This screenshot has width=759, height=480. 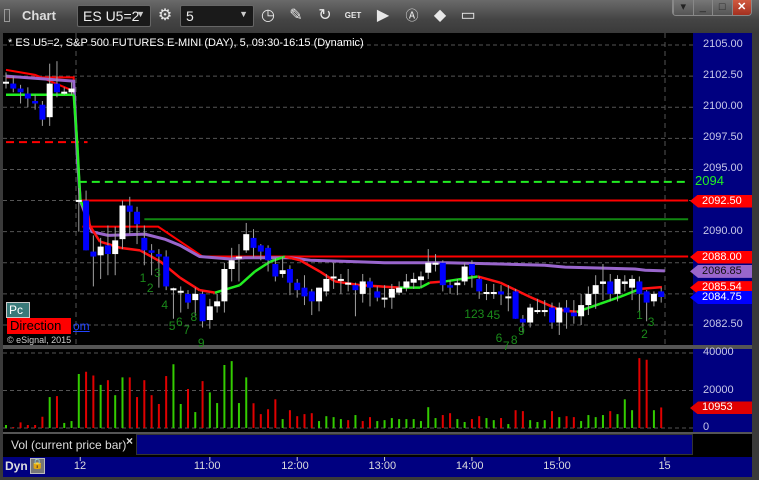 I want to click on price-tick-label: 2102.50, so click(x=723, y=75).